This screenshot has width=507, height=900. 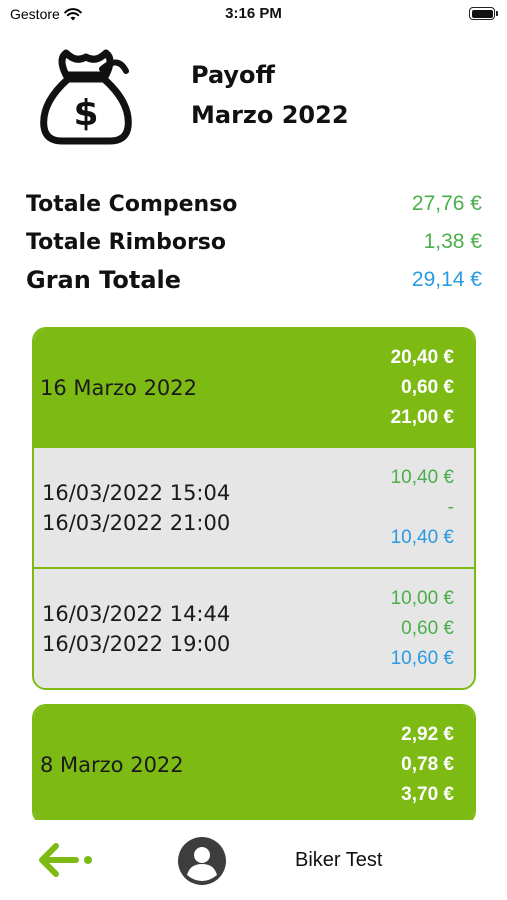 What do you see at coordinates (483, 13) in the screenshot?
I see `battery-icon` at bounding box center [483, 13].